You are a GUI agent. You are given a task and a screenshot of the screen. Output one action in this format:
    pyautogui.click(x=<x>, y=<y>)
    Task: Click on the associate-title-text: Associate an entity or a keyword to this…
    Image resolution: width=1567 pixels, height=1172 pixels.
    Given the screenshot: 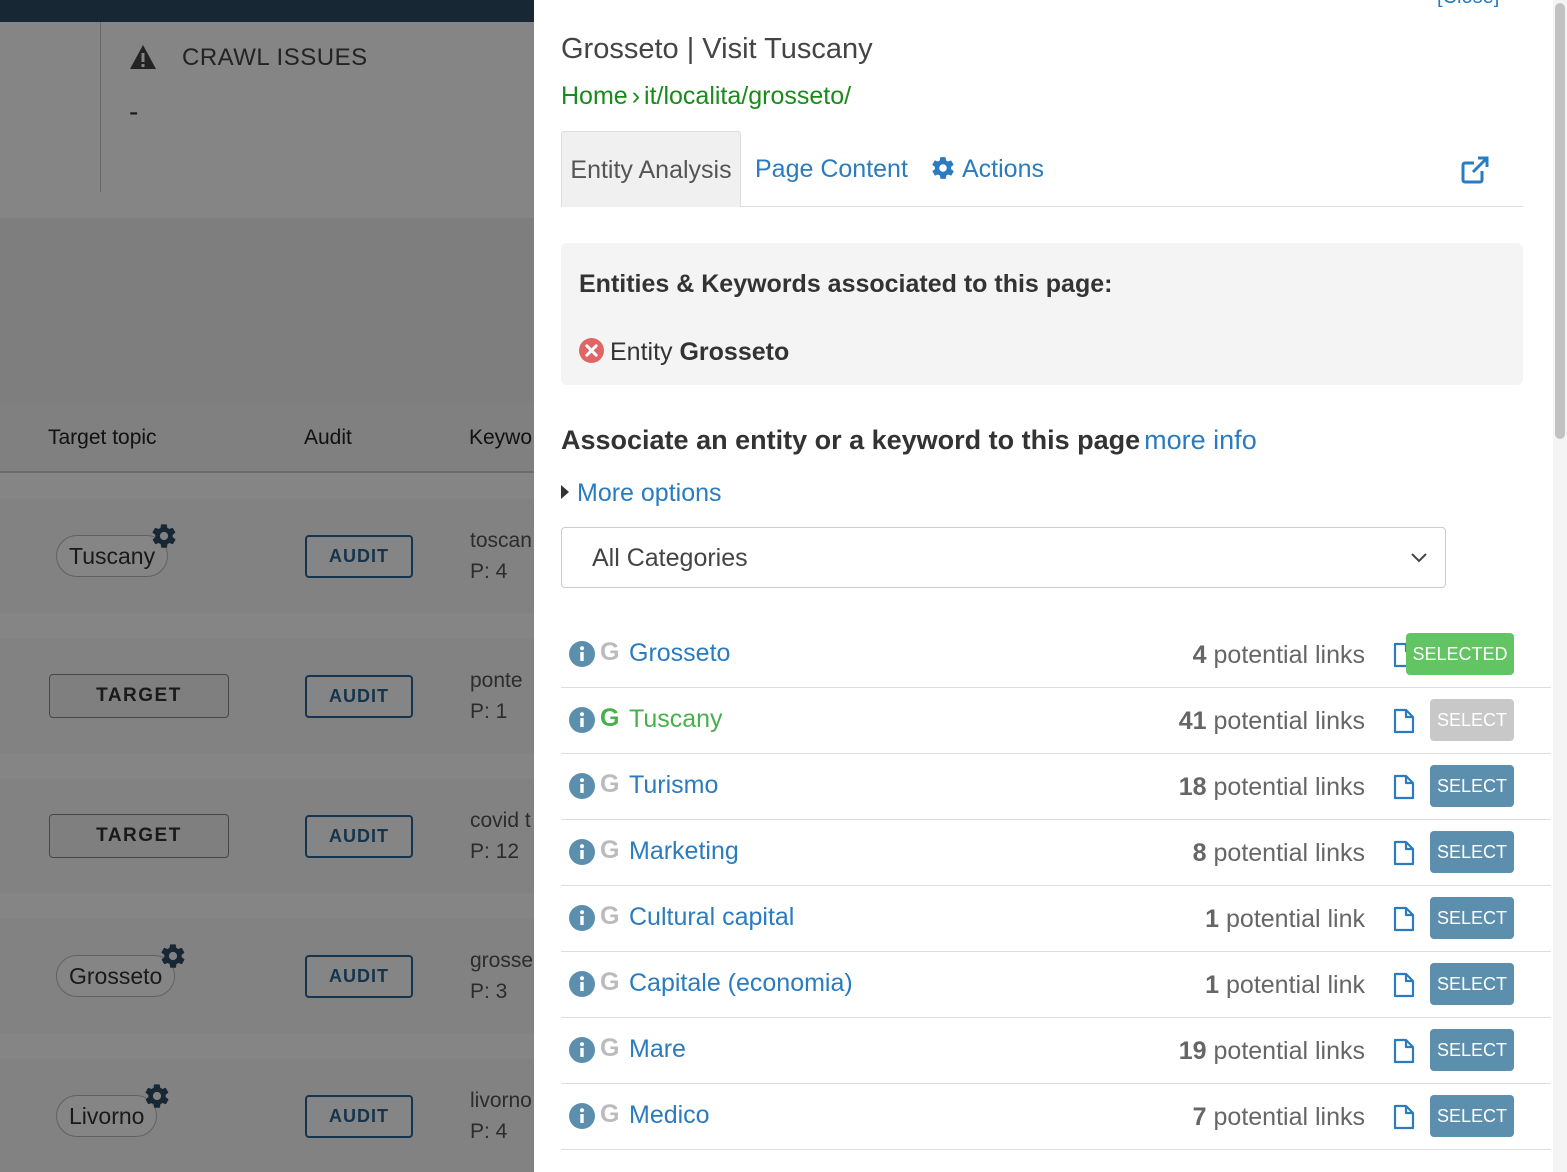 What is the action you would take?
    pyautogui.click(x=851, y=440)
    